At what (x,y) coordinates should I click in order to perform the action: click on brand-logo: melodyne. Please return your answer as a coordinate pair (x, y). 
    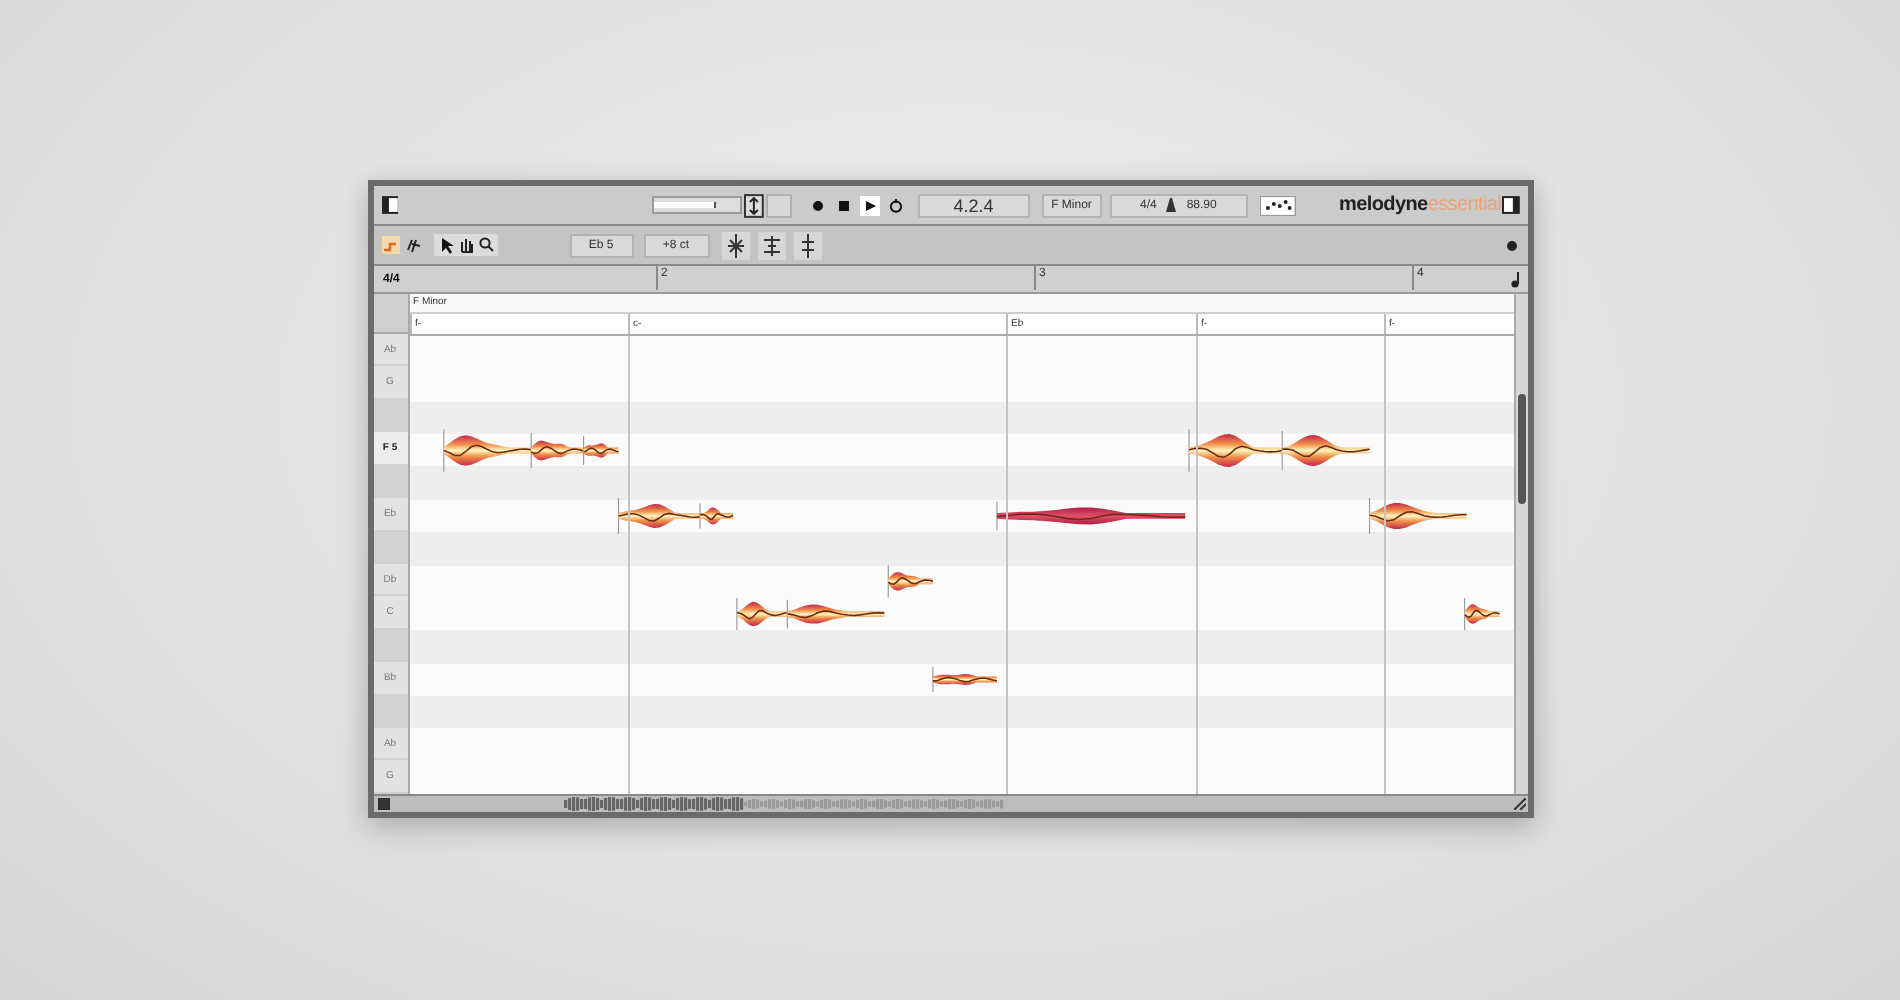
    Looking at the image, I should click on (1383, 205).